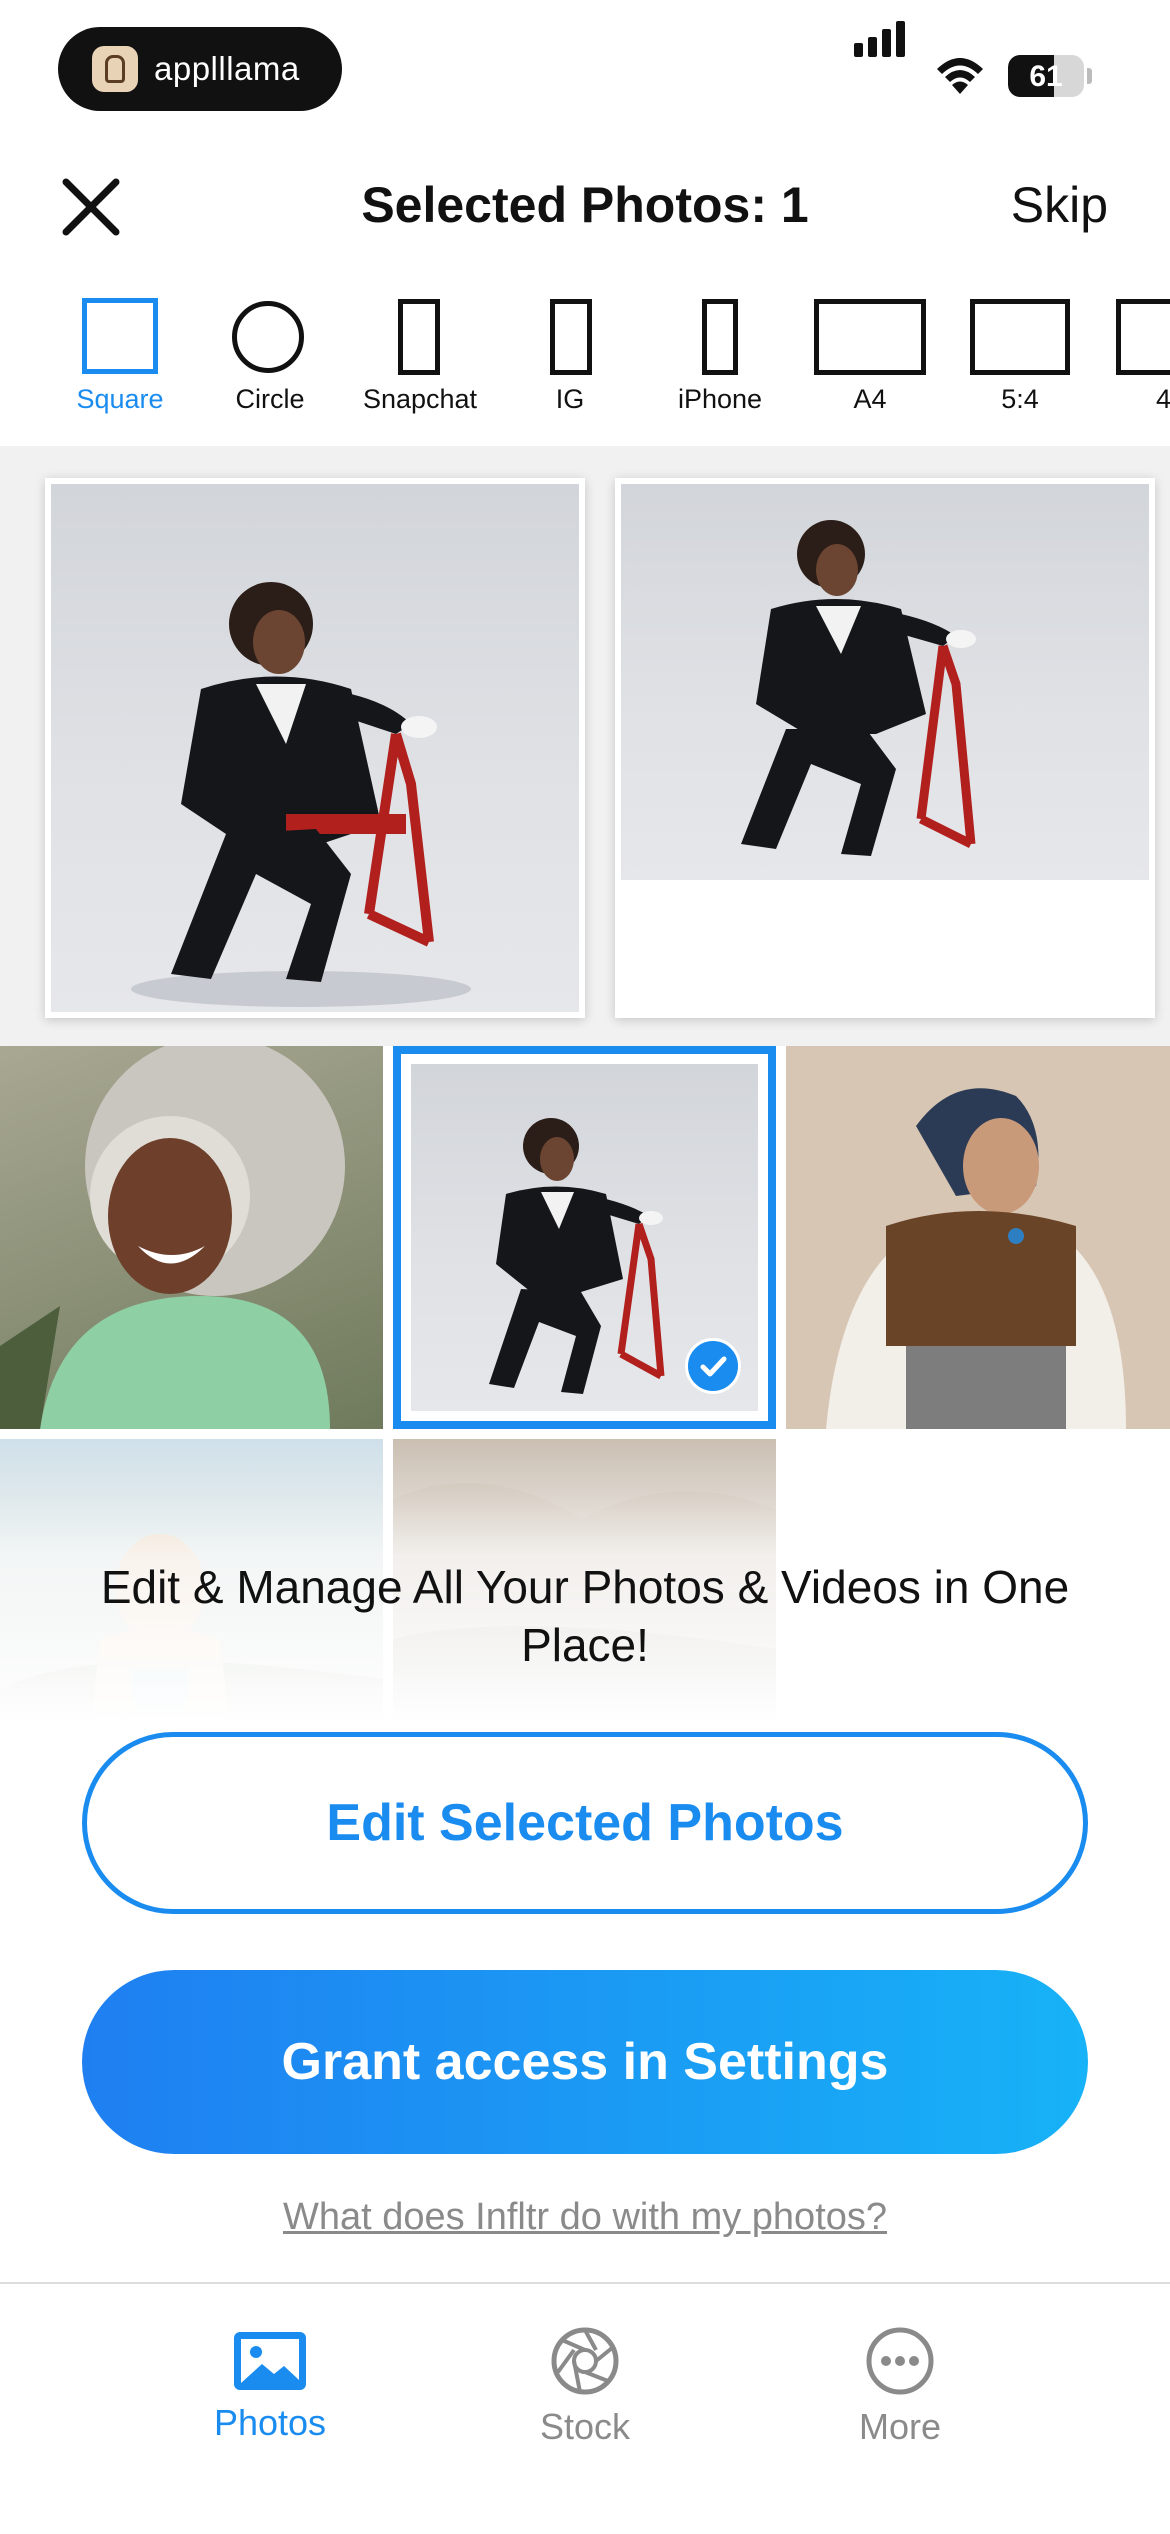 The height and width of the screenshot is (2534, 1170). I want to click on edit-selected-photos-button: Edit Selected Photos, so click(585, 1823).